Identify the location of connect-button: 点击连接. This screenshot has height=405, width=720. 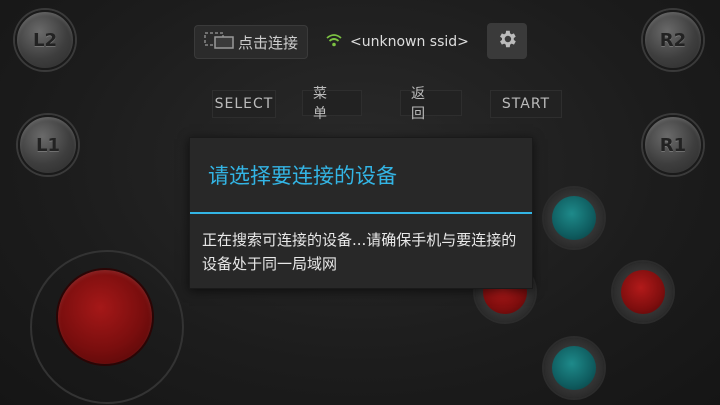
(251, 42).